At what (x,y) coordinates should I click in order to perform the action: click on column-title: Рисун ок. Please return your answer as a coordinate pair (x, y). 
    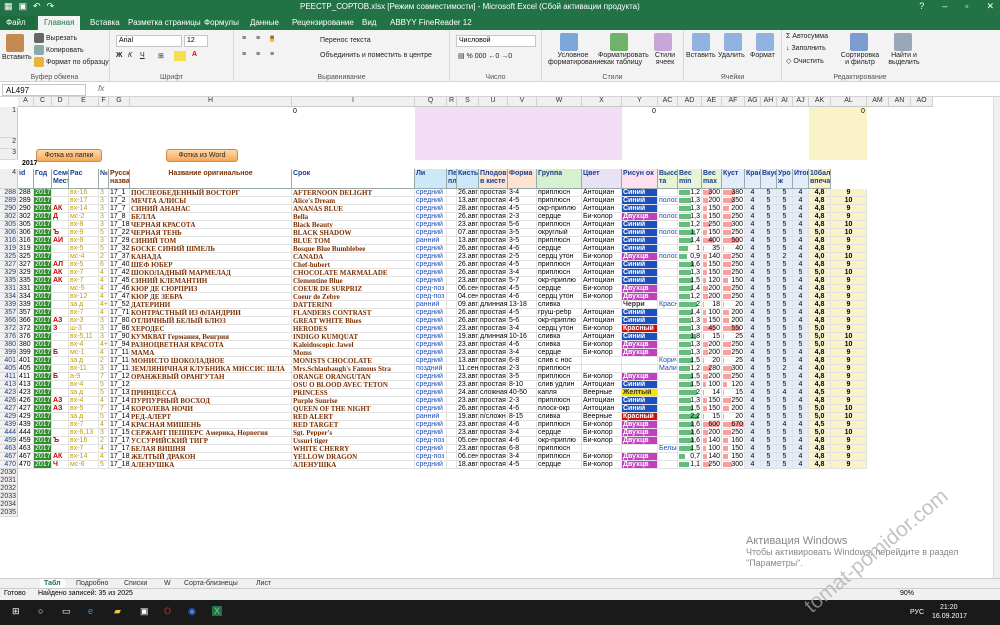
    Looking at the image, I should click on (640, 179).